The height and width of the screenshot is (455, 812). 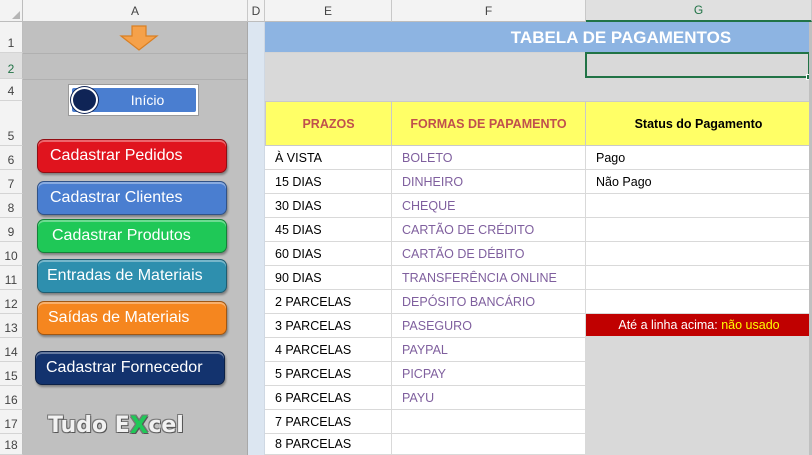 What do you see at coordinates (132, 236) in the screenshot?
I see `cadastrar-produtos-button: Cadastrar Produtos` at bounding box center [132, 236].